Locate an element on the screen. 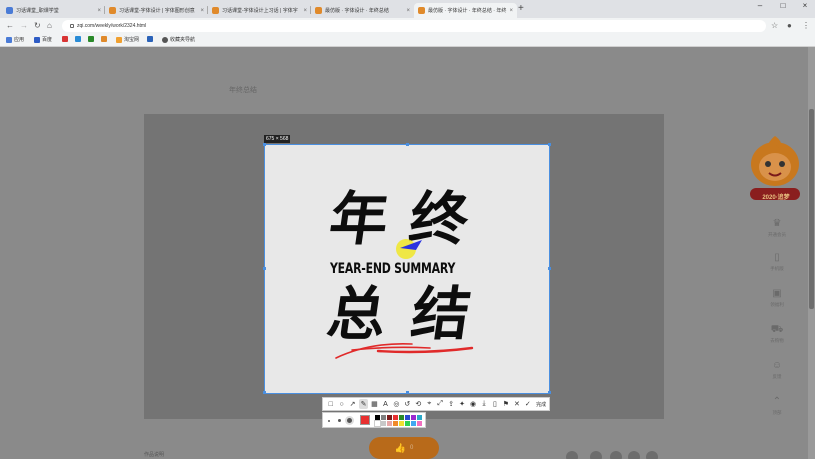  tab-0: 习话课堂_职课学堂 × is located at coordinates (53, 10).